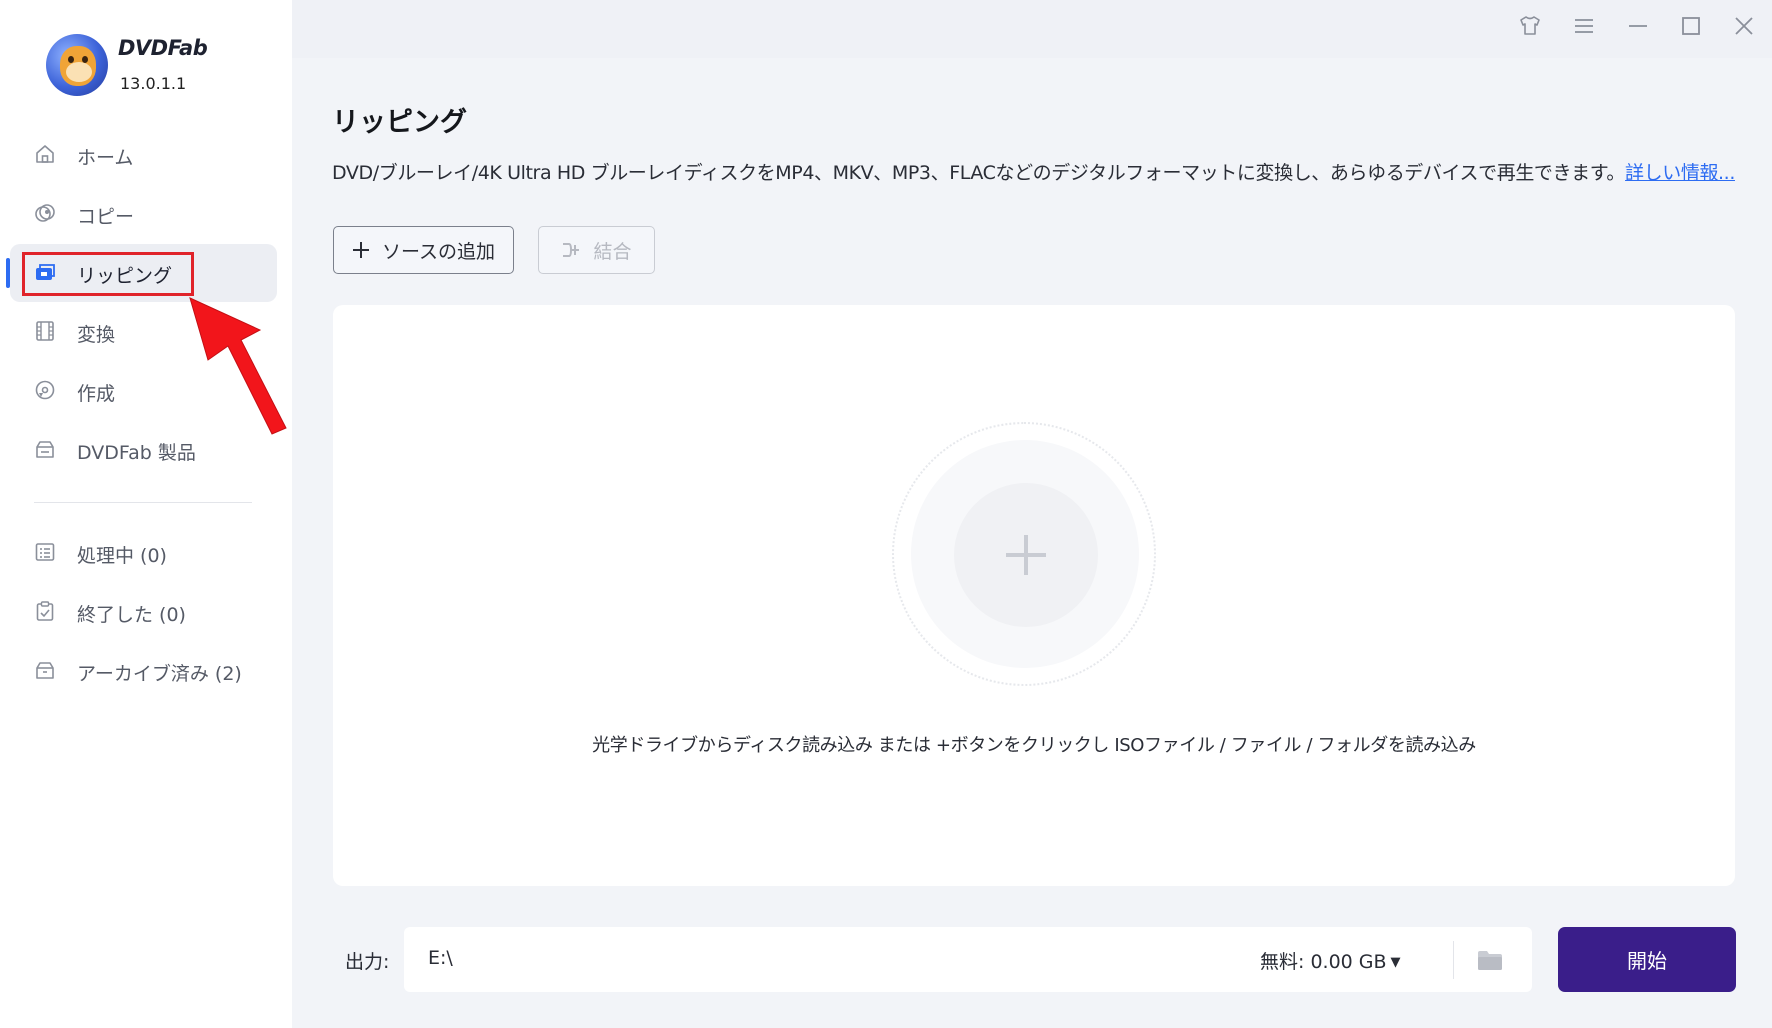 The image size is (1772, 1028). Describe the element at coordinates (1744, 26) in the screenshot. I see `close-icon` at that location.